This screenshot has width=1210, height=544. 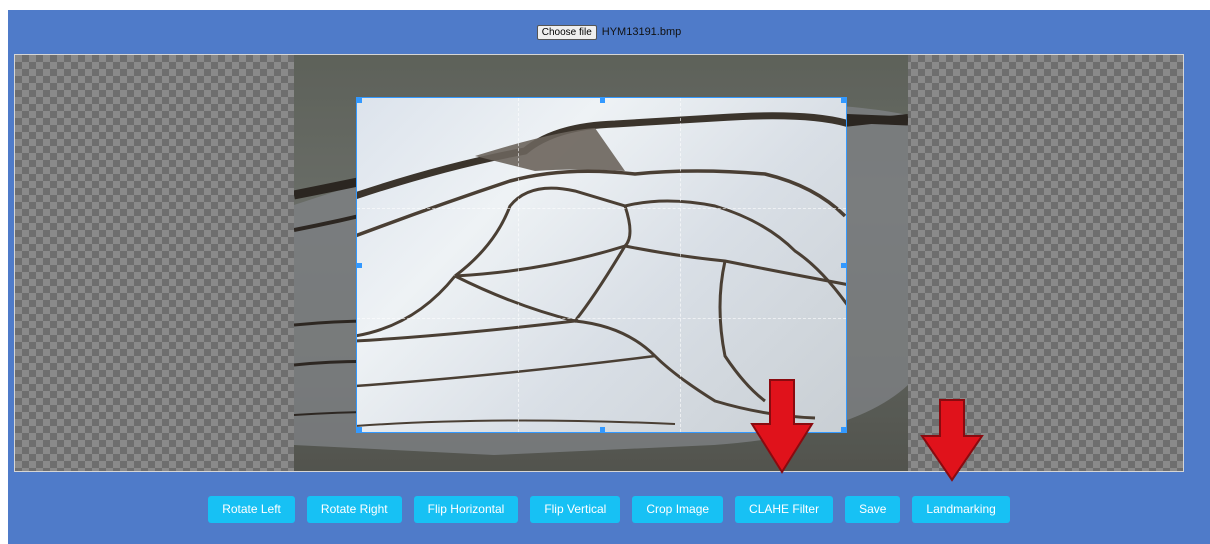 I want to click on flip-horizontal-button: Flip Horizontal, so click(x=466, y=509).